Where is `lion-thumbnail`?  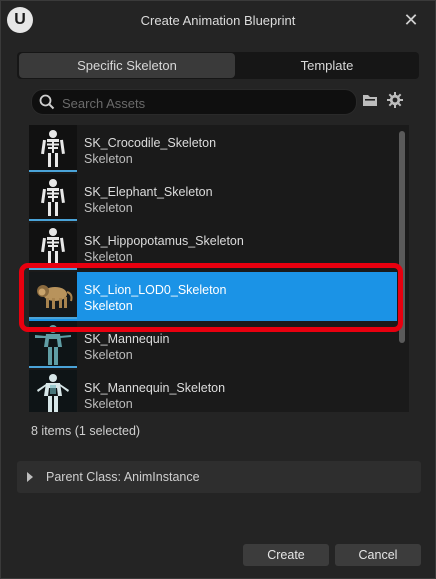
lion-thumbnail is located at coordinates (53, 295).